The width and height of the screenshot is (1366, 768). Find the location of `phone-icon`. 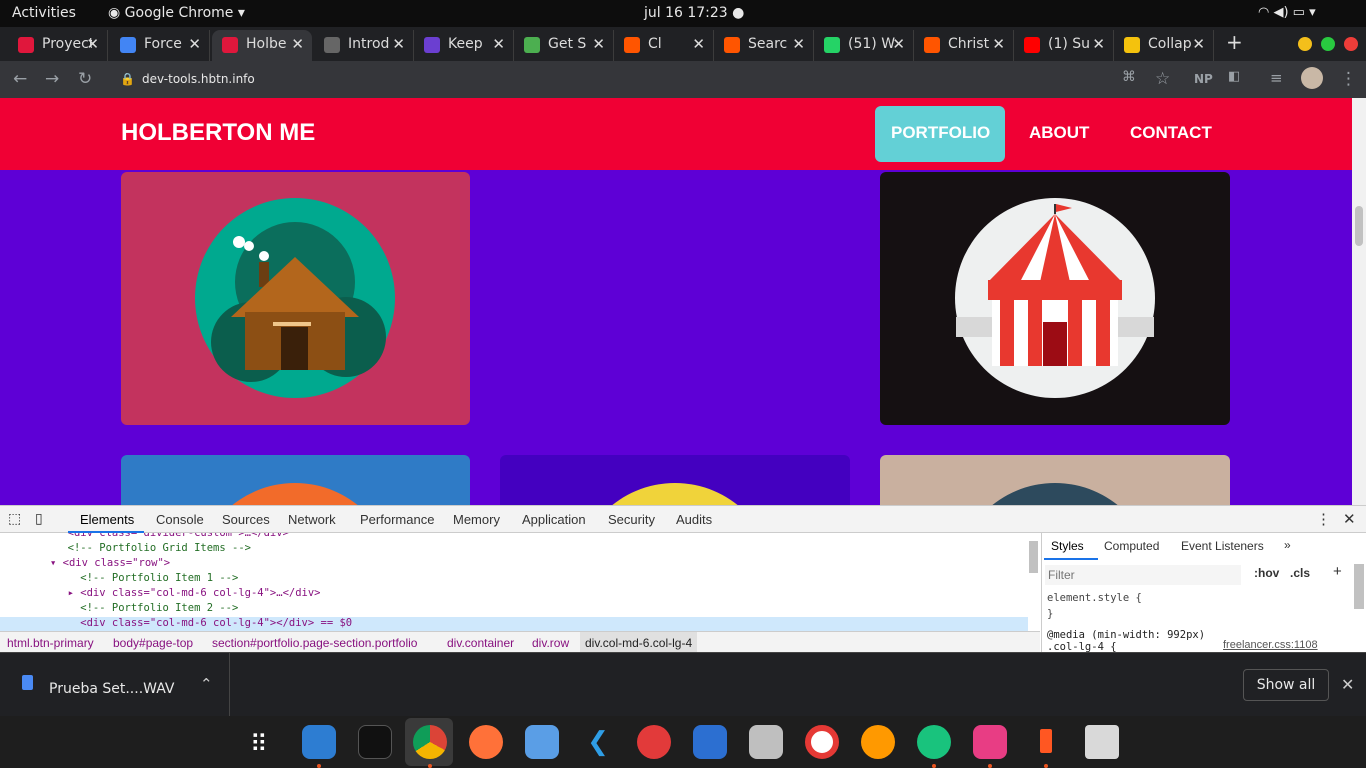

phone-icon is located at coordinates (1046, 742).